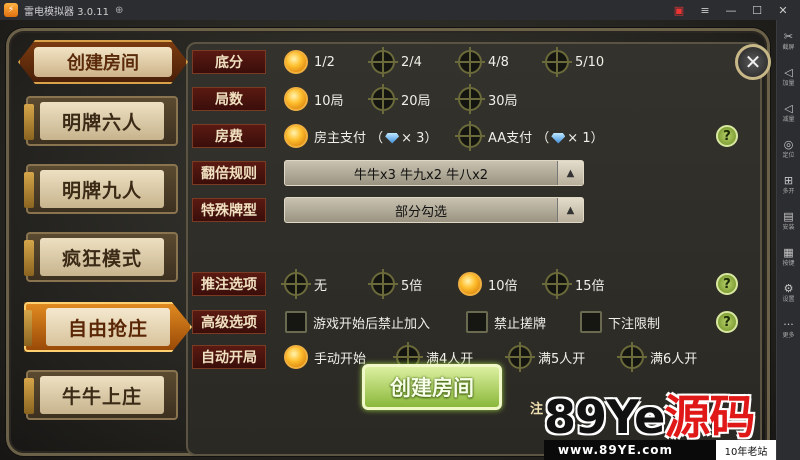 This screenshot has width=800, height=460. What do you see at coordinates (579, 138) in the screenshot?
I see `fee-aa-cost: × 1` at bounding box center [579, 138].